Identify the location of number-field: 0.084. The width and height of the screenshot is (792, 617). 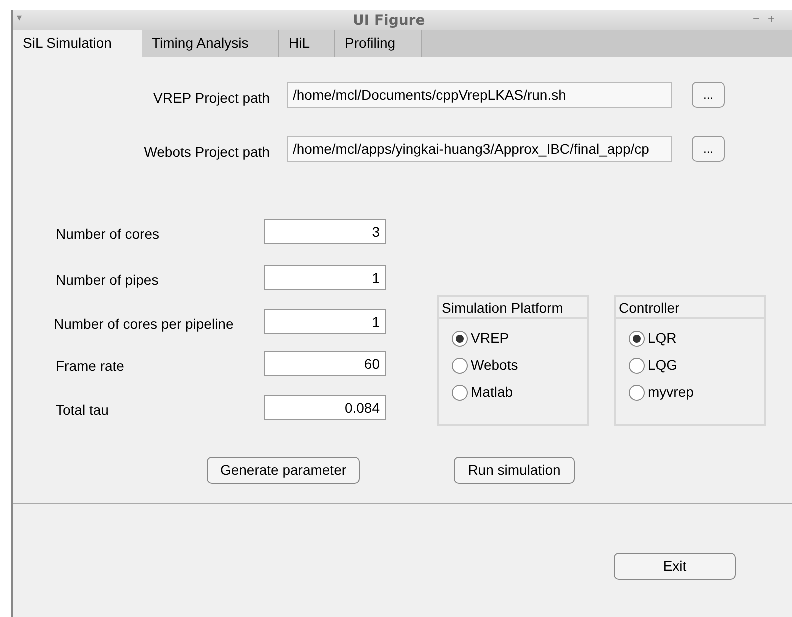
(325, 407).